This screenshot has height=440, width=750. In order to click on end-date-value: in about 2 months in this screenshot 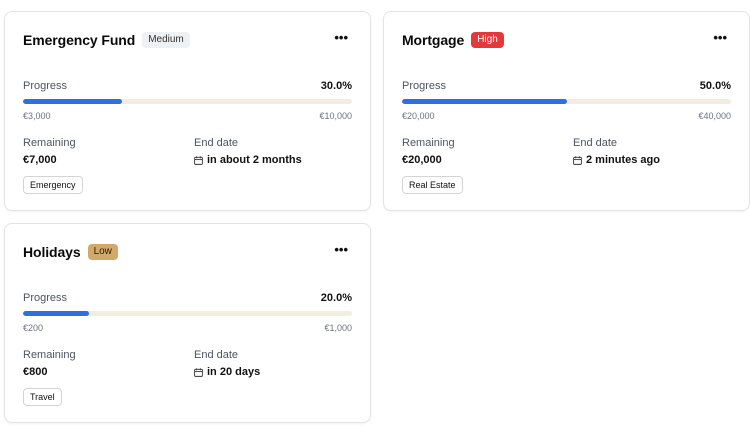, I will do `click(254, 160)`.